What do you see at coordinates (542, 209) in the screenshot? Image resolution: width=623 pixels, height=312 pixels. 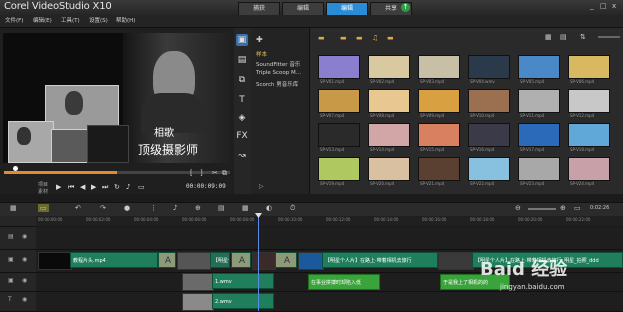 I see `zoom-slider` at bounding box center [542, 209].